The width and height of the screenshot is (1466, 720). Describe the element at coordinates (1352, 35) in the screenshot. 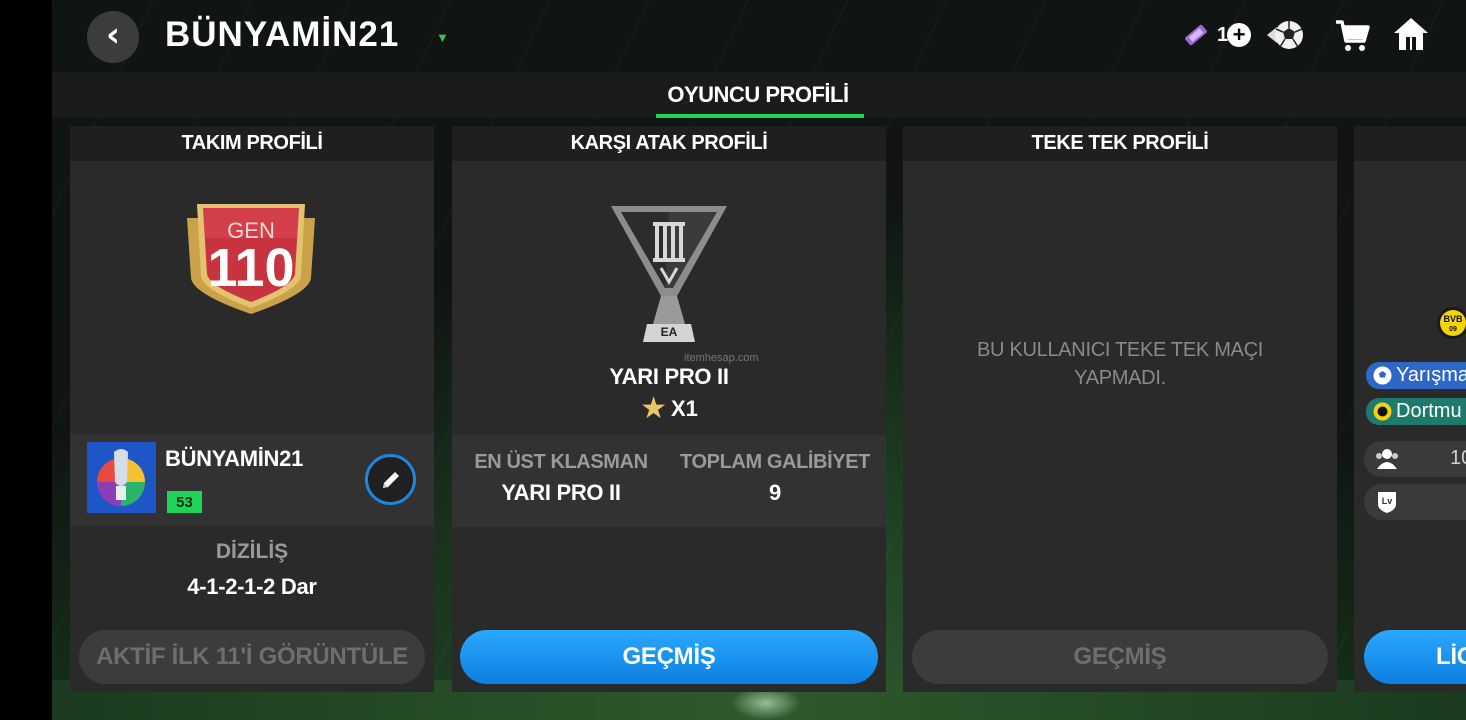

I see `cart-icon` at that location.